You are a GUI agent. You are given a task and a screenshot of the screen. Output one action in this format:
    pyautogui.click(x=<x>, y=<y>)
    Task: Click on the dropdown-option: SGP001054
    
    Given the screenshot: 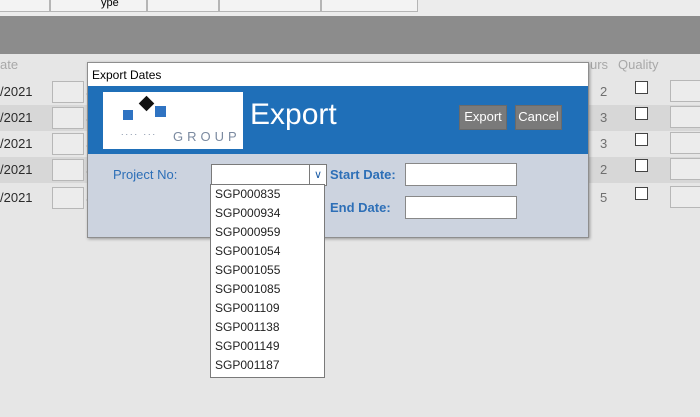 What is the action you would take?
    pyautogui.click(x=267, y=251)
    